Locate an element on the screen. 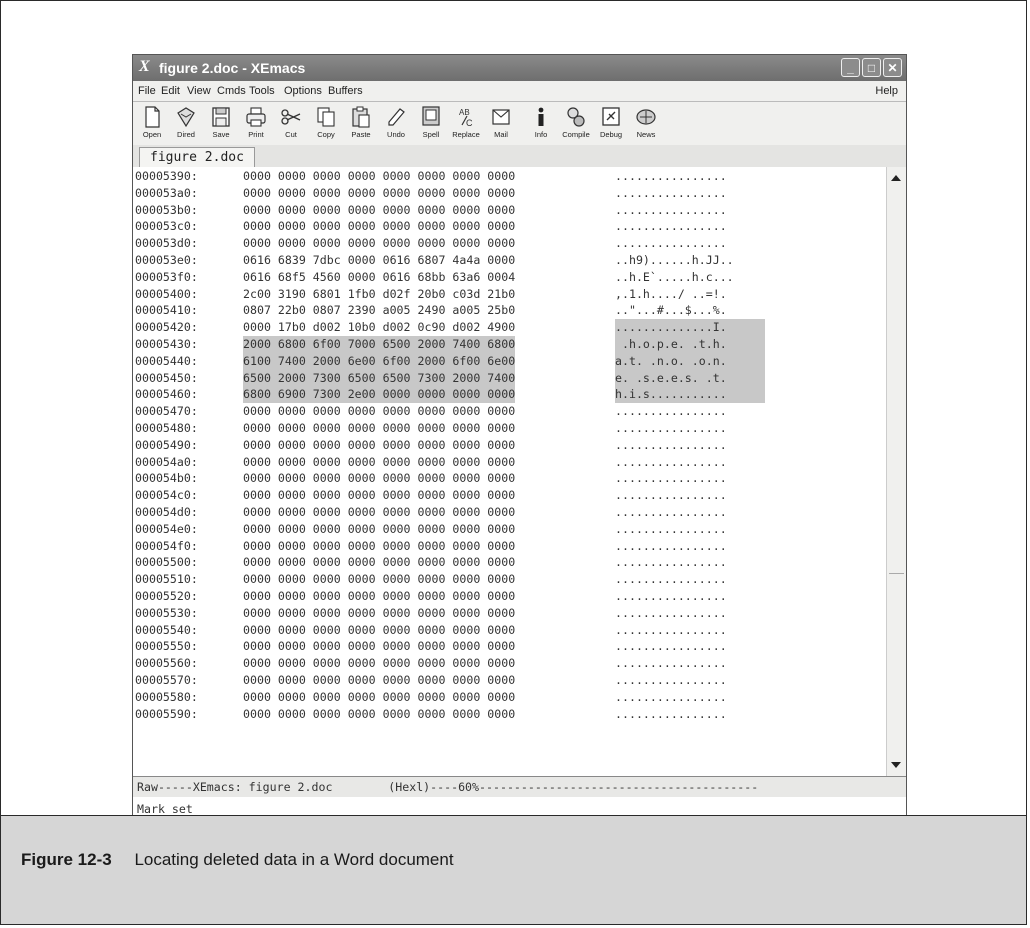 This screenshot has width=1030, height=928. scroll-up-arrow-icon is located at coordinates (896, 178).